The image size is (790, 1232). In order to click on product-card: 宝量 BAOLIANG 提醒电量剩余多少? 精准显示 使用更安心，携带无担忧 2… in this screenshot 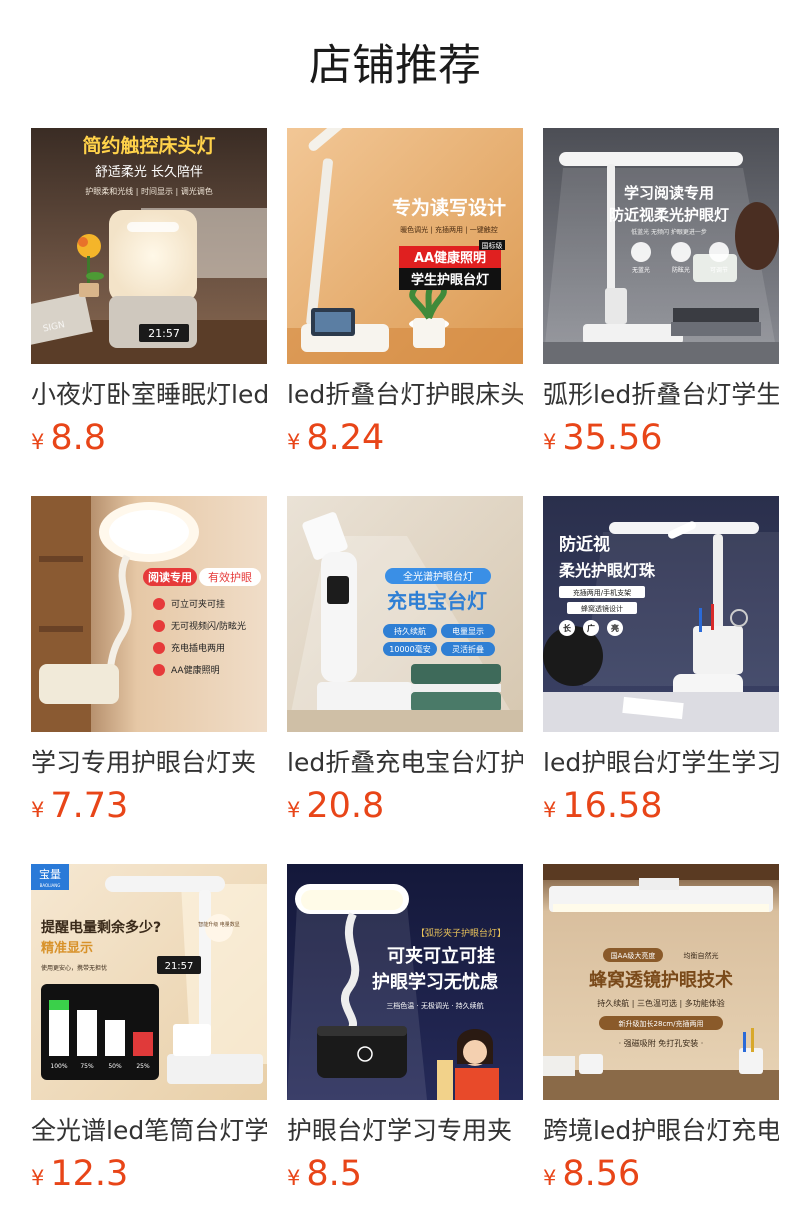, I will do `click(149, 1048)`.